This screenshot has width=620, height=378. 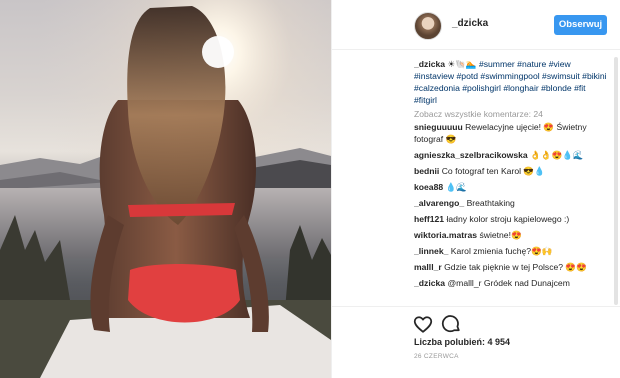 What do you see at coordinates (456, 187) in the screenshot?
I see `comment-text: 💧🌊` at bounding box center [456, 187].